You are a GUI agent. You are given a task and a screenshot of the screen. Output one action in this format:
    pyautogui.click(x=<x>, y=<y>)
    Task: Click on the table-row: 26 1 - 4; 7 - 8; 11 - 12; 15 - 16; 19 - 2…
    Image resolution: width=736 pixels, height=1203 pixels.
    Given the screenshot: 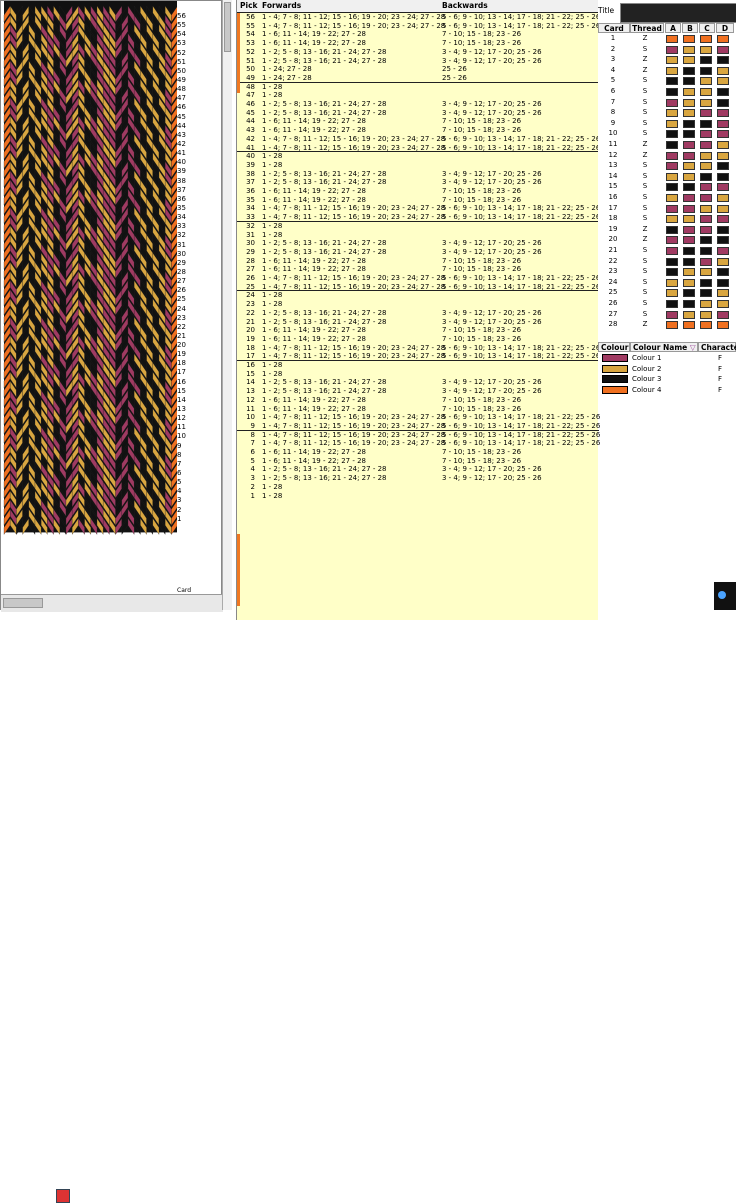 What is the action you would take?
    pyautogui.click(x=418, y=278)
    